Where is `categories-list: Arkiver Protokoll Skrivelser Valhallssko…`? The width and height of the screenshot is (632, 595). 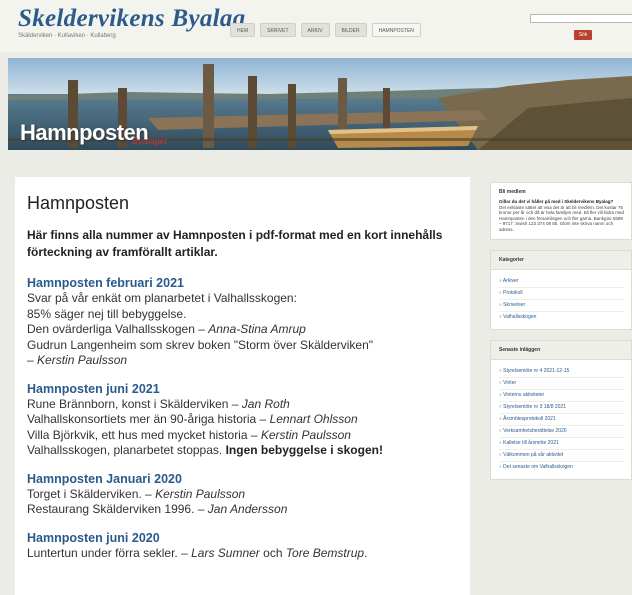 categories-list: Arkiver Protokoll Skrivelser Valhallssko… is located at coordinates (562, 299).